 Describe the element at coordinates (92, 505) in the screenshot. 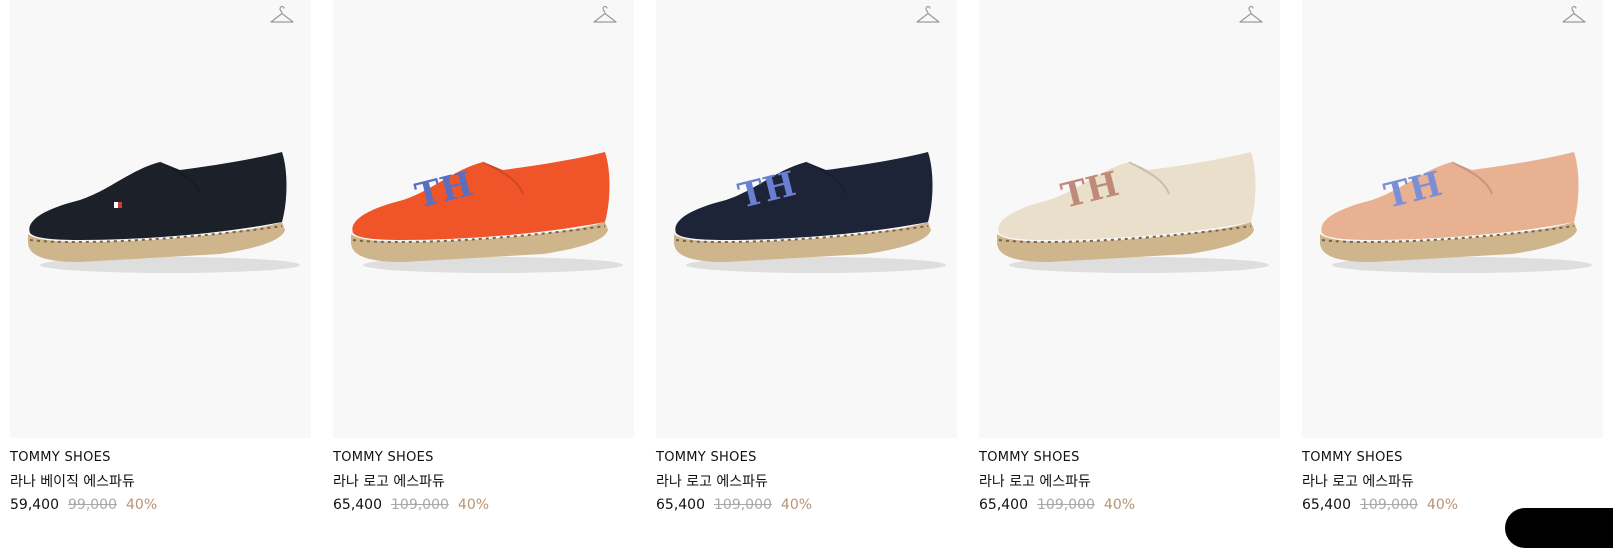

I see `original-price: 99,000` at that location.